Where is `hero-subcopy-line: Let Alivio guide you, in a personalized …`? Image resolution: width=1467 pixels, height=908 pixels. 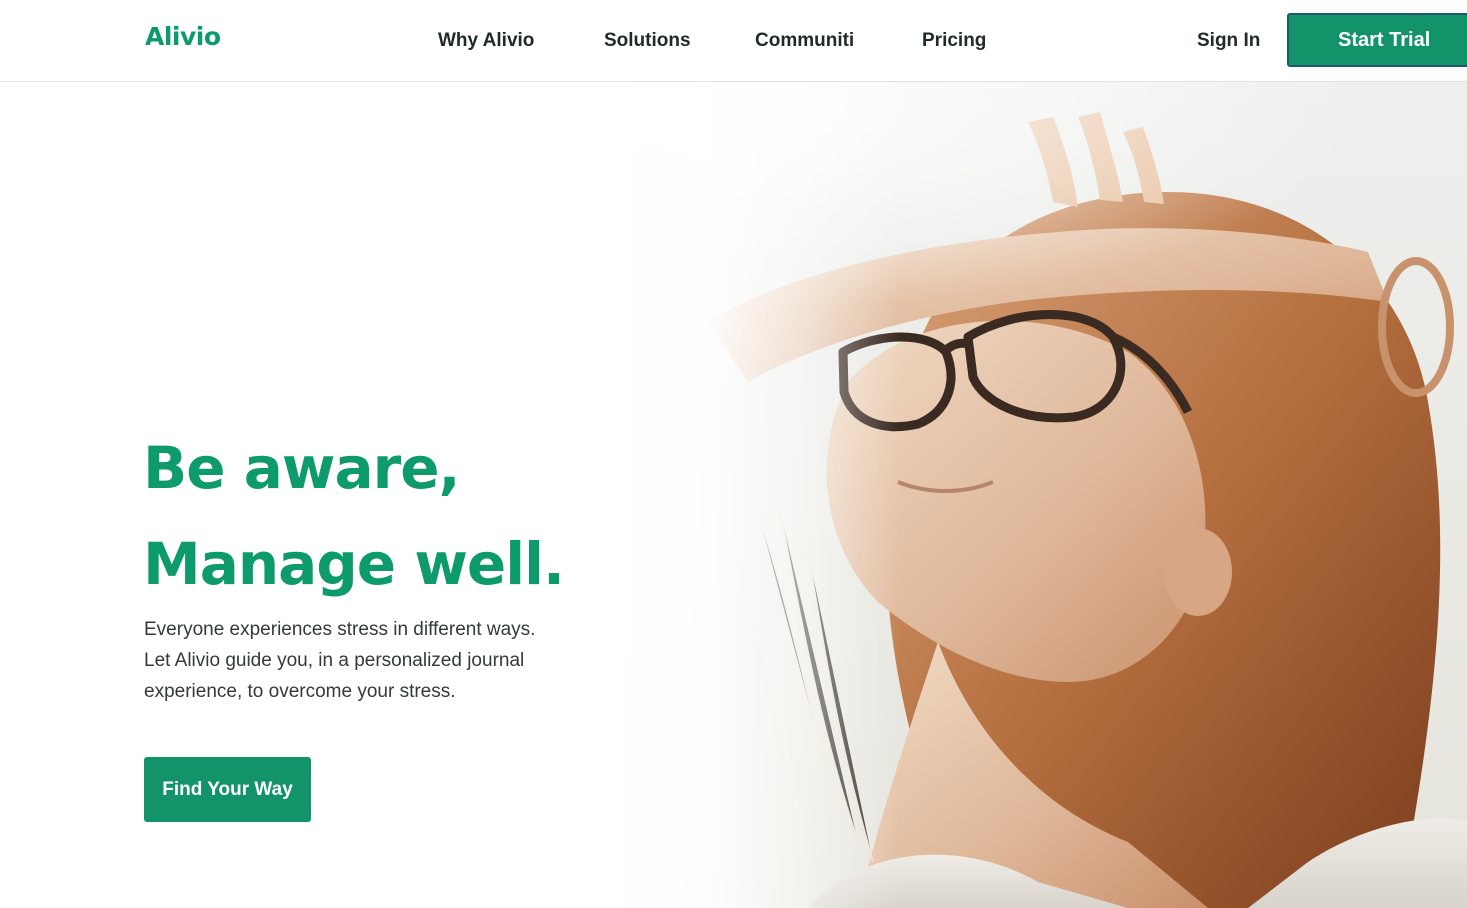
hero-subcopy-line: Let Alivio guide you, in a personalized … is located at coordinates (334, 660).